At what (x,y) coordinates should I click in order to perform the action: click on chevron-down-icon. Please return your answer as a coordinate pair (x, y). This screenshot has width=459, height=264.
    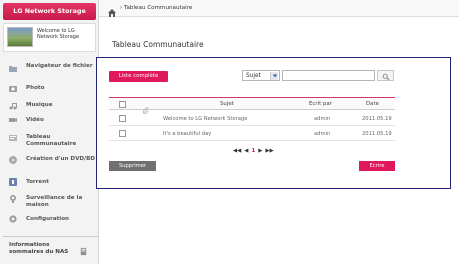
    Looking at the image, I should click on (274, 76).